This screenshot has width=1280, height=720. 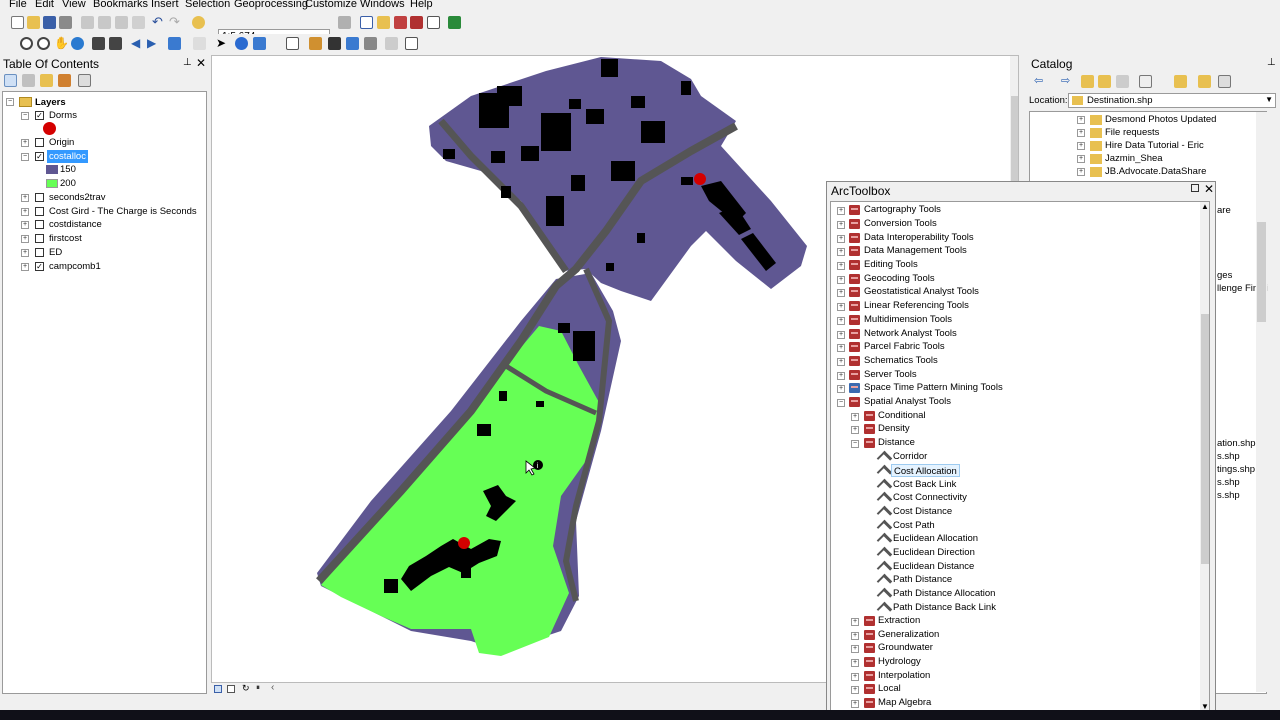 I want to click on save-icon, so click(x=49, y=22).